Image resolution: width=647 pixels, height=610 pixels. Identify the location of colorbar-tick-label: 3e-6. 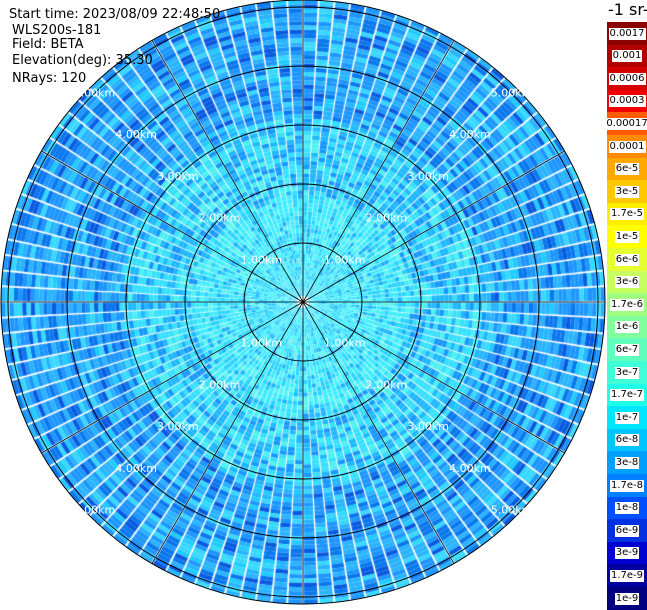
(627, 282).